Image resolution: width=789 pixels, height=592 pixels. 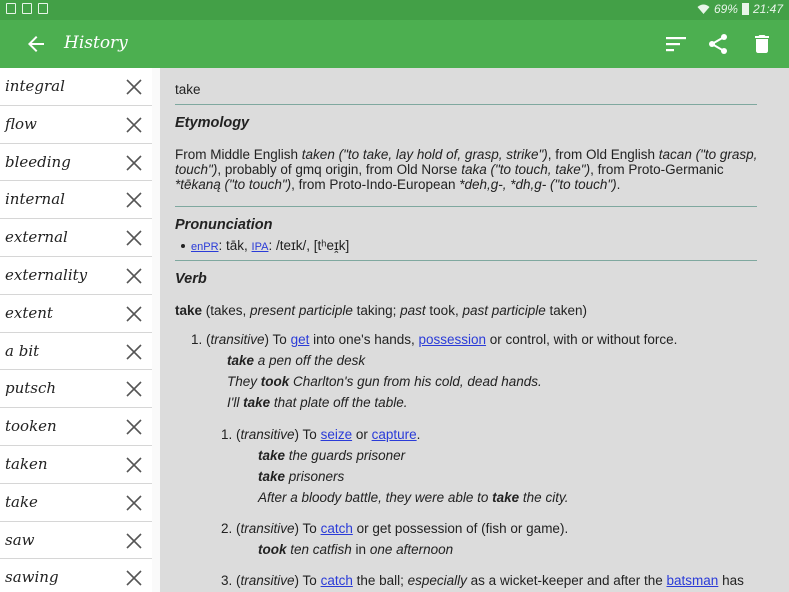 I want to click on history-word: putsch, so click(x=30, y=388).